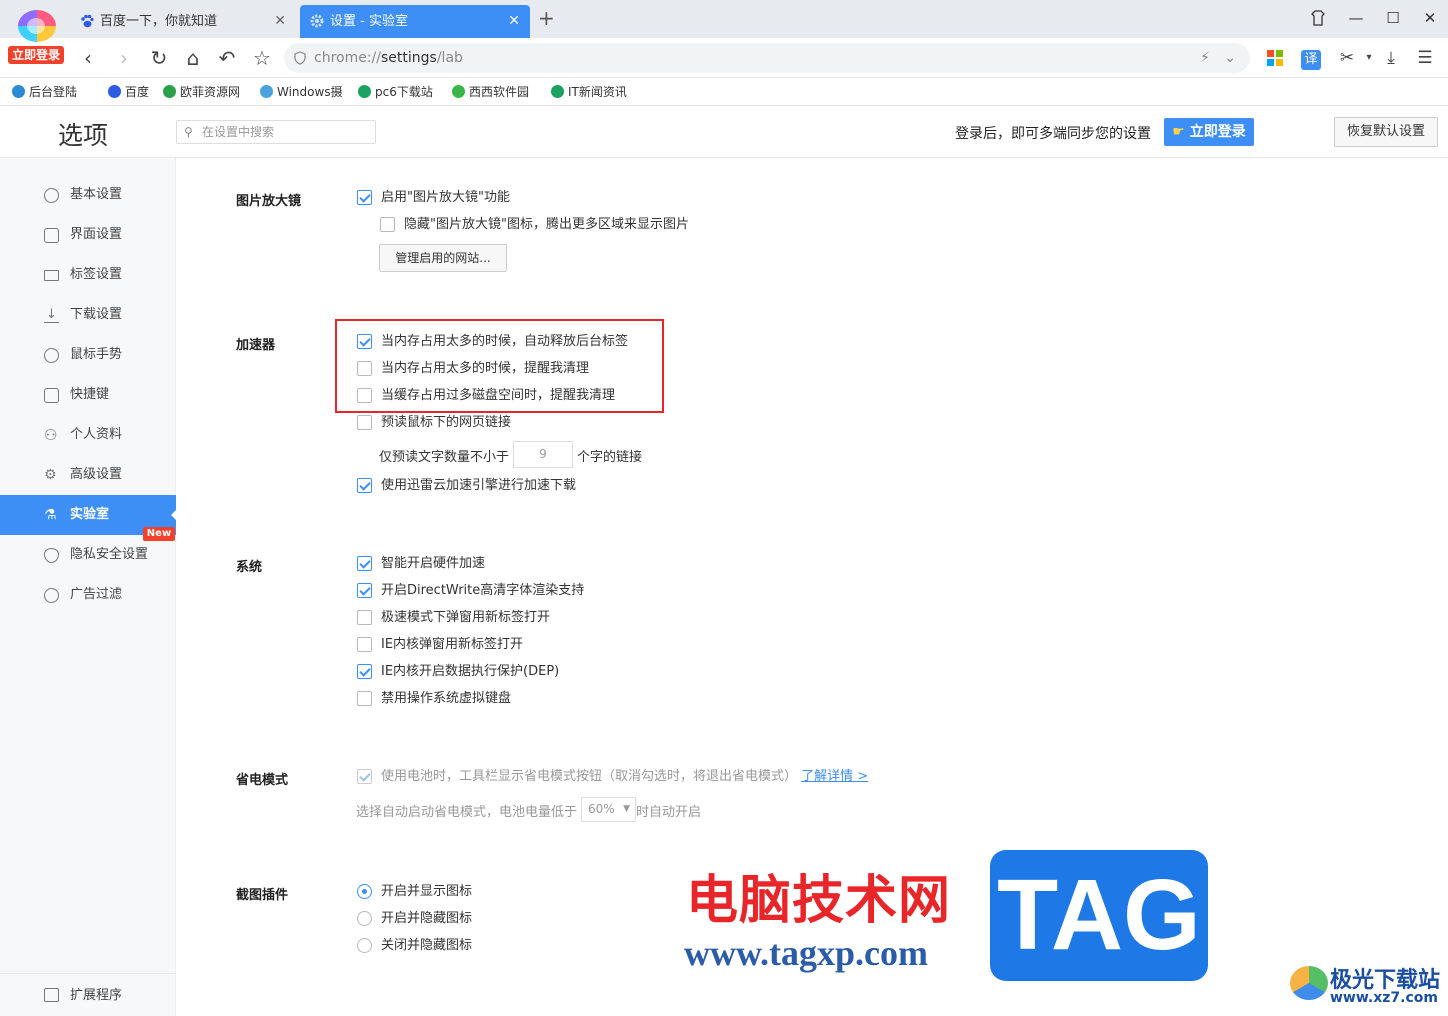  Describe the element at coordinates (453, 618) in the screenshot. I see `speed-popup-tab-checkbox: 极速模式下弹窗用新标签打开` at that location.